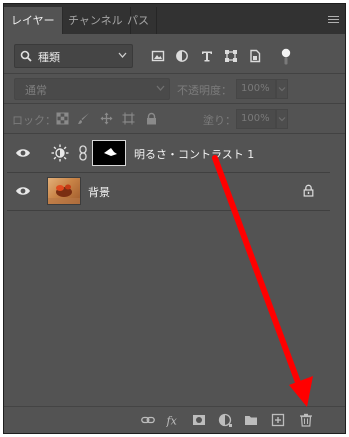  What do you see at coordinates (83, 153) in the screenshot?
I see `chain-link-icon` at bounding box center [83, 153].